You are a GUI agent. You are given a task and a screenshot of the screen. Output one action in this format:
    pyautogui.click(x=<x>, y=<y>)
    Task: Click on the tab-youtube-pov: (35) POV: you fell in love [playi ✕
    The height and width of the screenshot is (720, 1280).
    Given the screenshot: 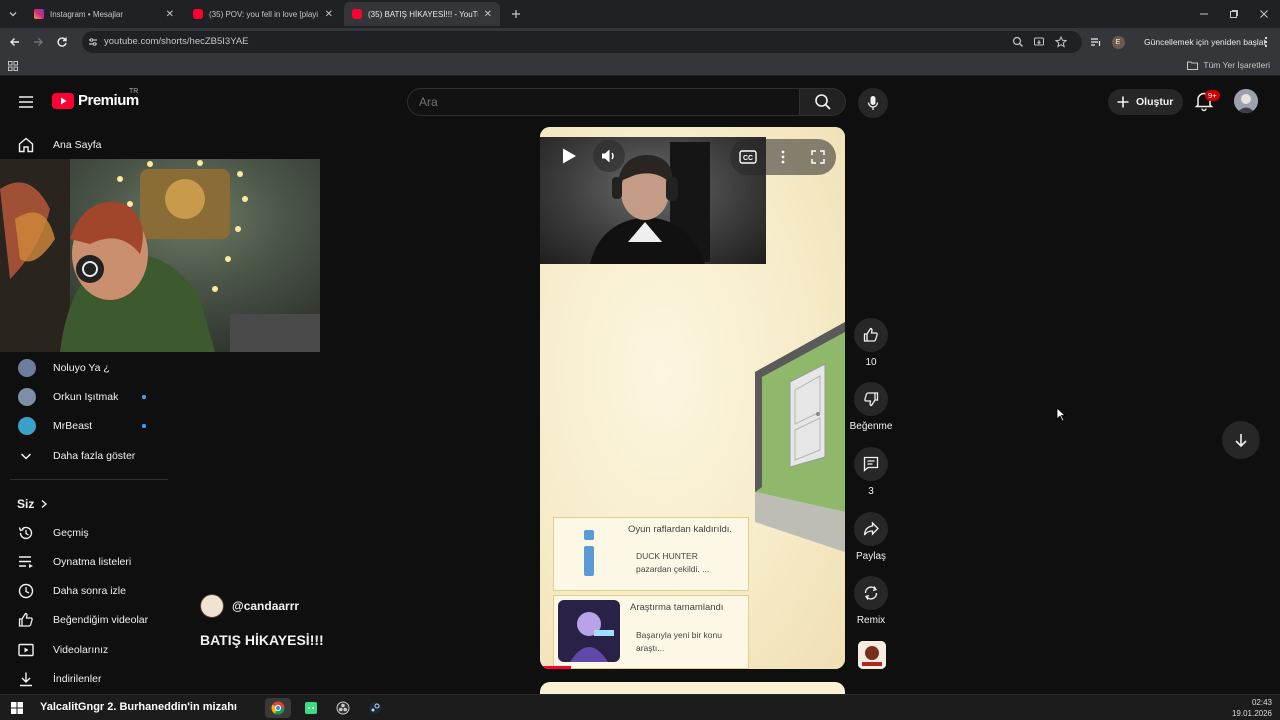 What is the action you would take?
    pyautogui.click(x=263, y=14)
    